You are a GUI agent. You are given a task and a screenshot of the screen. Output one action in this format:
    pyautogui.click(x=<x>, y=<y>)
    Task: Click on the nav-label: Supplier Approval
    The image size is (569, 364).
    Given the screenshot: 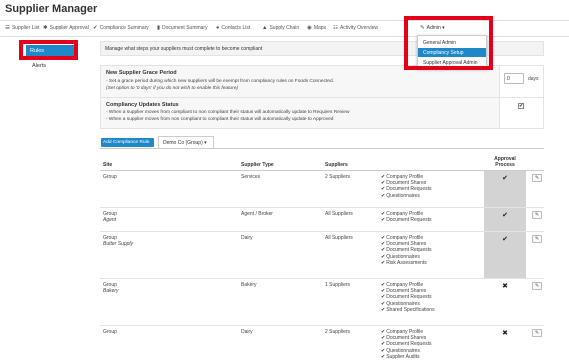 What is the action you would take?
    pyautogui.click(x=69, y=28)
    